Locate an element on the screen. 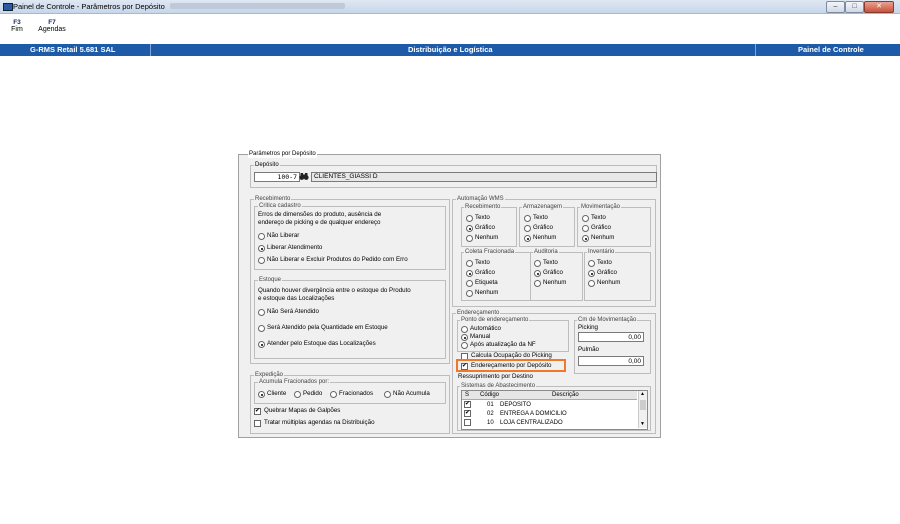 This screenshot has width=900, height=524. row-desc: ENTREGA A DOMICILIO is located at coordinates (533, 414).